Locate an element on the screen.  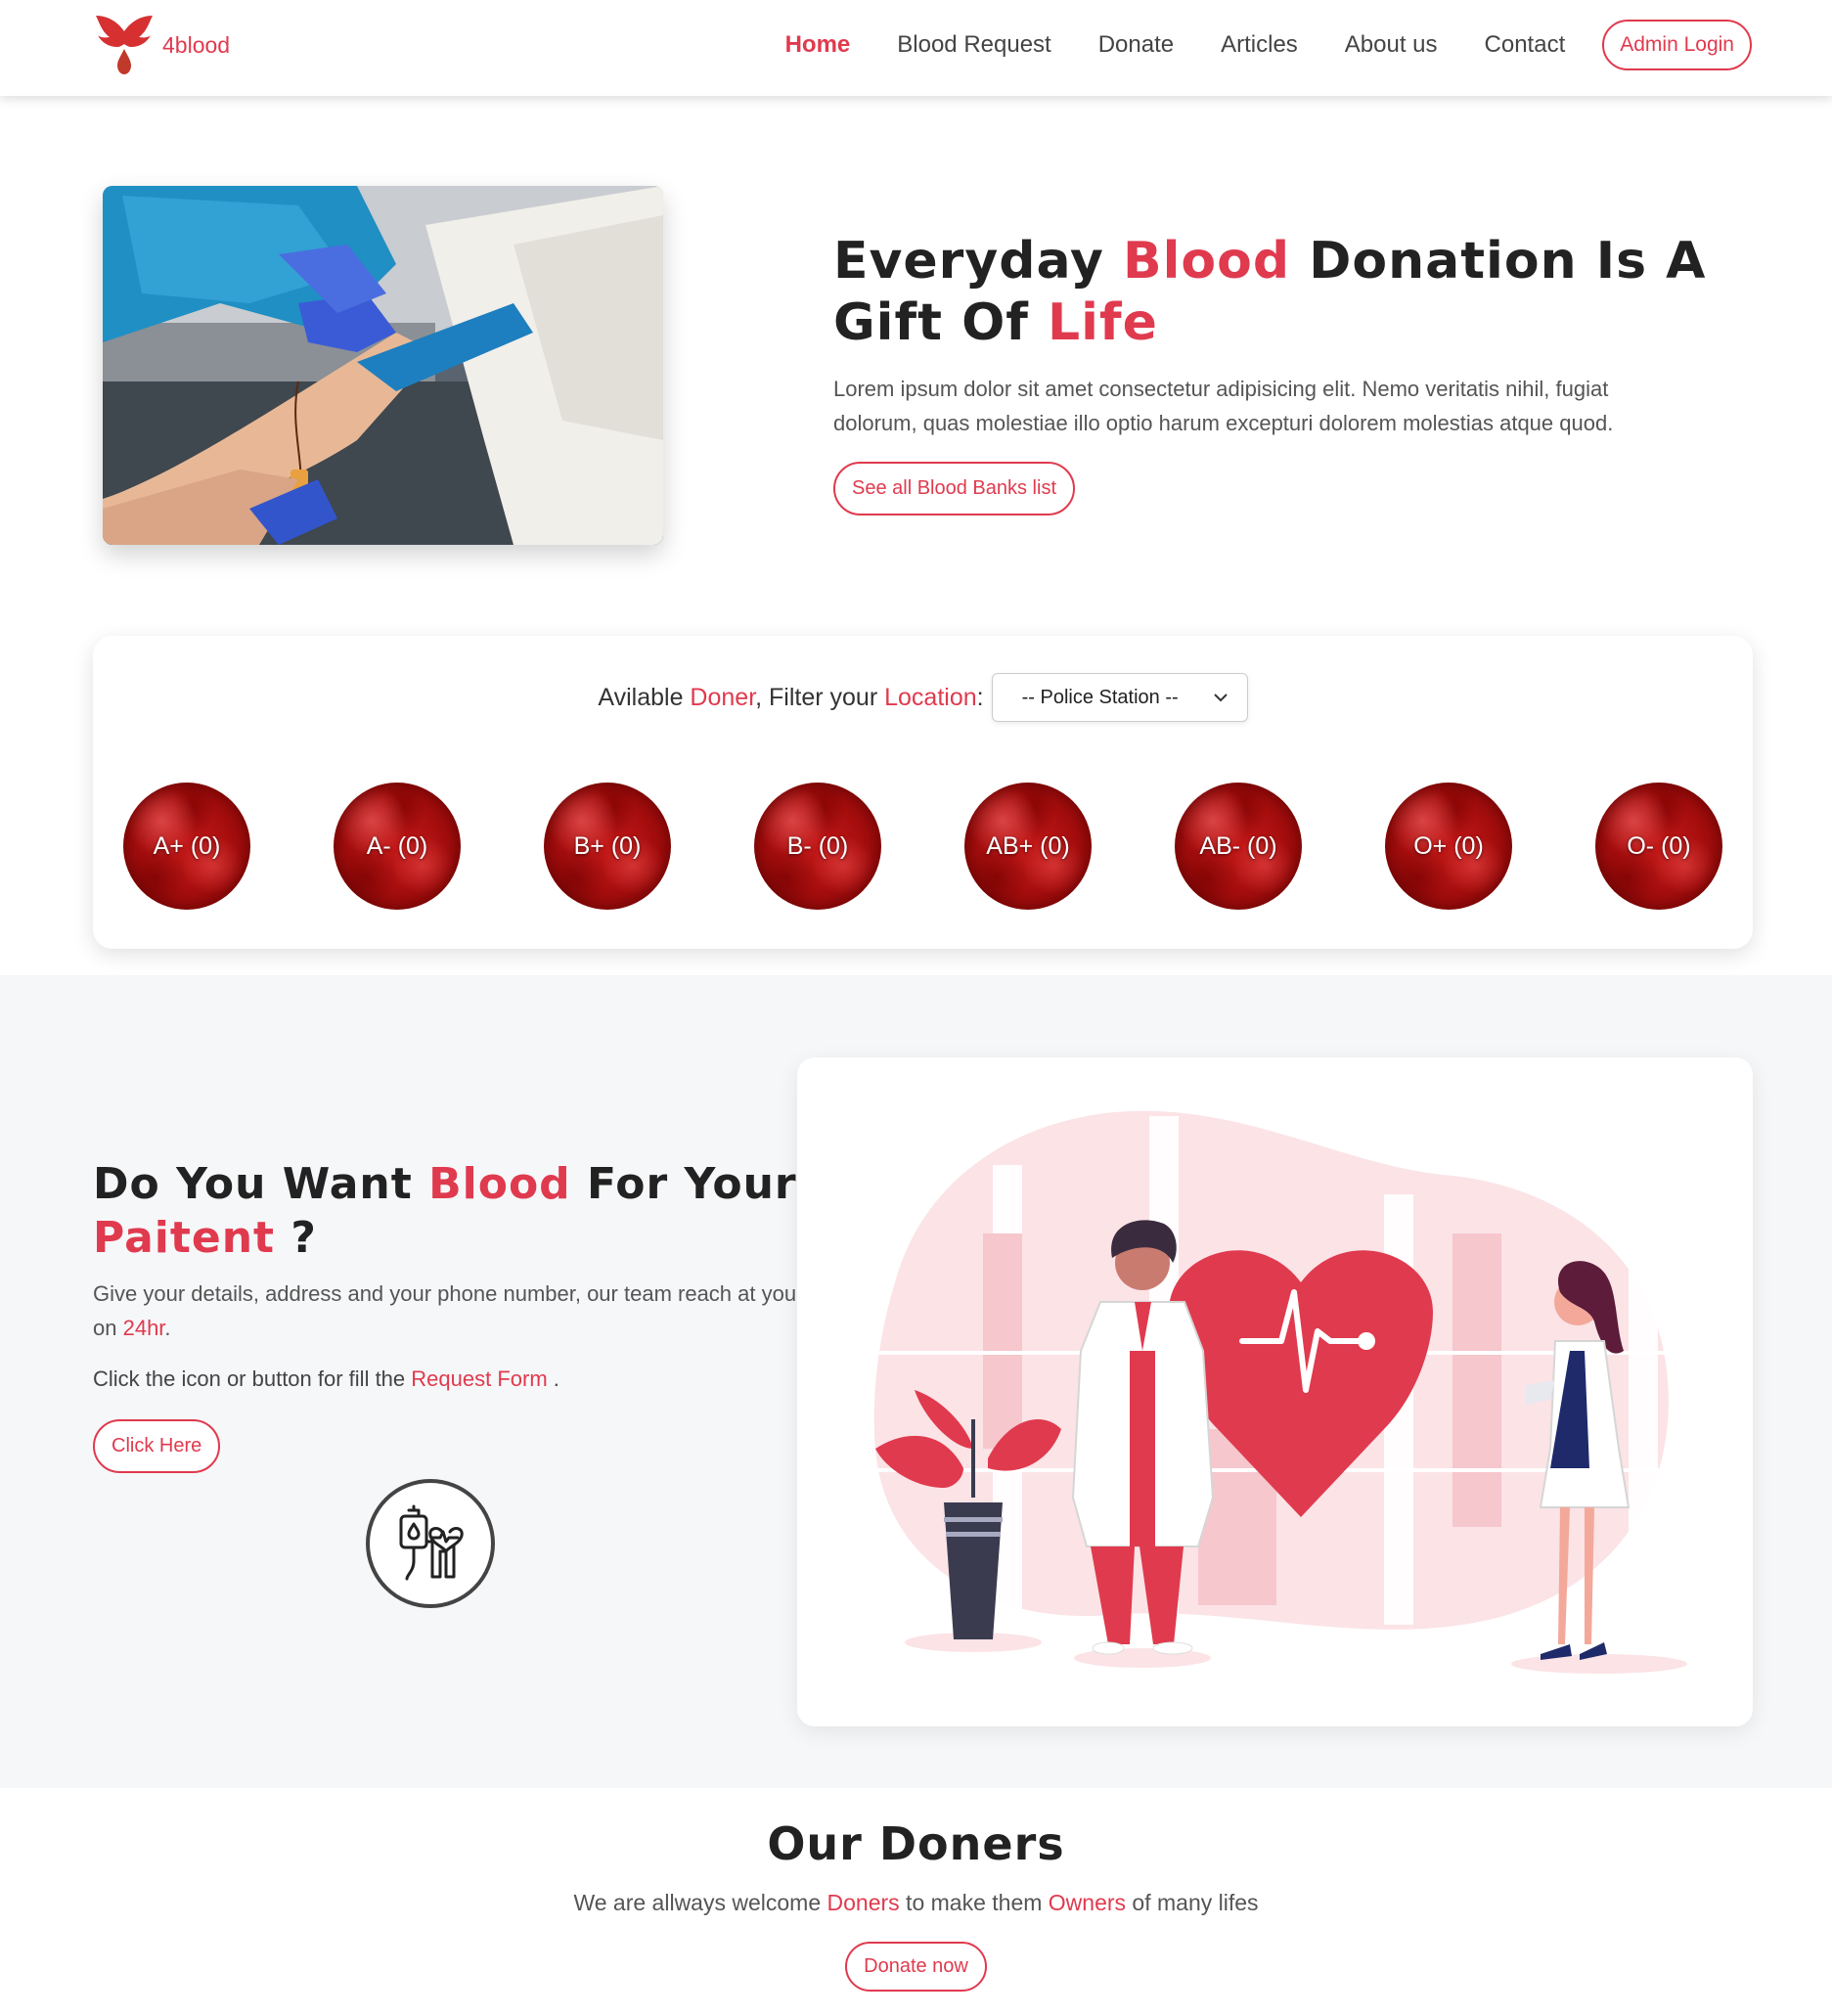
donate-now-button: Donate now is located at coordinates (916, 1967).